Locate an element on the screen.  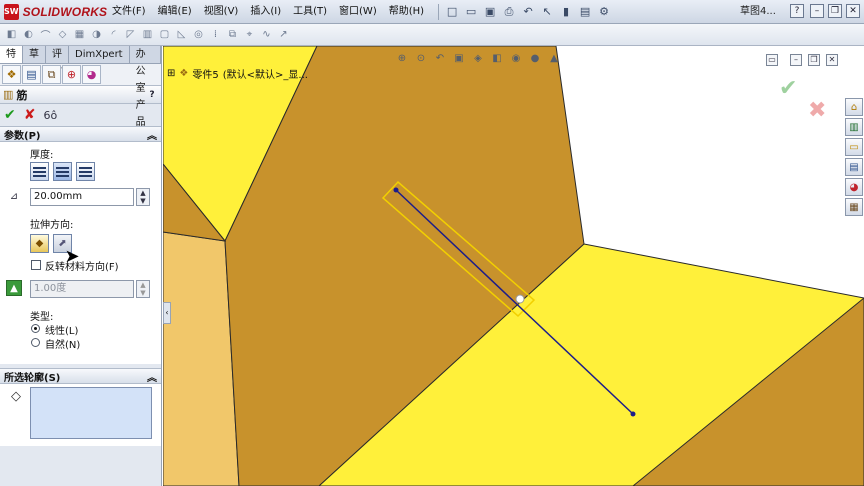
revolve-icon: ◐ is located at coordinates (28, 34).